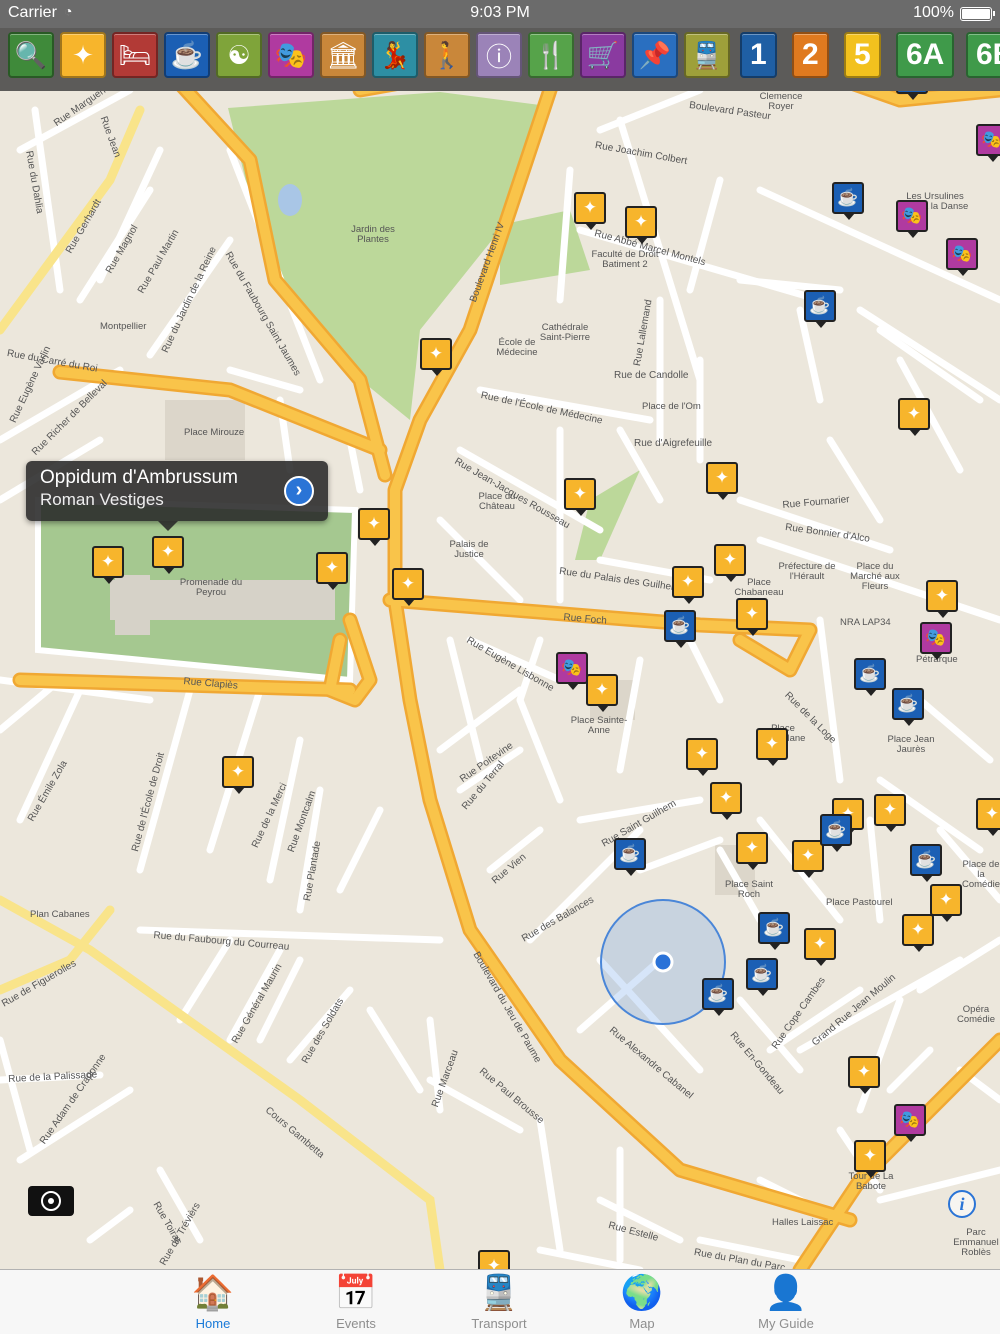 The height and width of the screenshot is (1334, 1000). Describe the element at coordinates (187, 55) in the screenshot. I see `cafes-category-button: ☕` at that location.